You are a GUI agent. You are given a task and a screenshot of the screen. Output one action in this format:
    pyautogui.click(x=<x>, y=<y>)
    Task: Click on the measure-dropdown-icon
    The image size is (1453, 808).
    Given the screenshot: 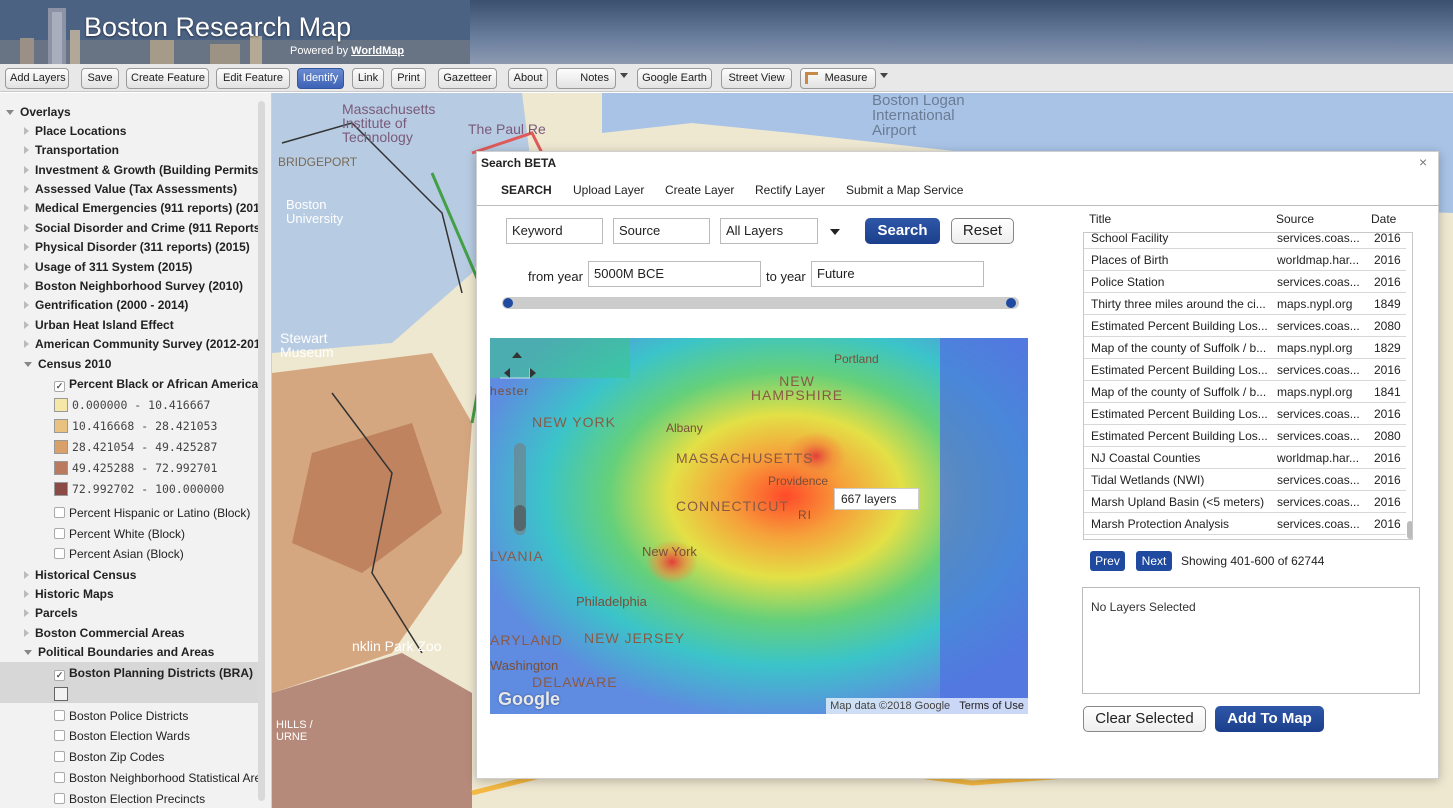 What is the action you would take?
    pyautogui.click(x=884, y=75)
    